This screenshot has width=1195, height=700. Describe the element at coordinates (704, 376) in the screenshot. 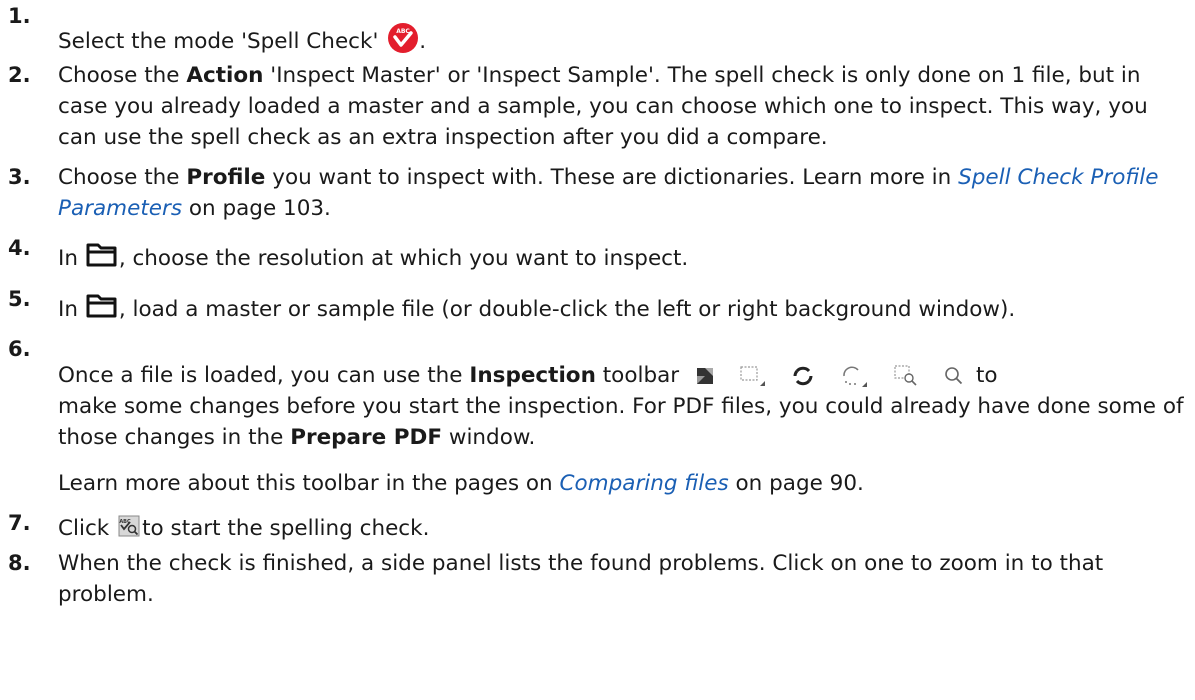

I see `invert-icon` at that location.